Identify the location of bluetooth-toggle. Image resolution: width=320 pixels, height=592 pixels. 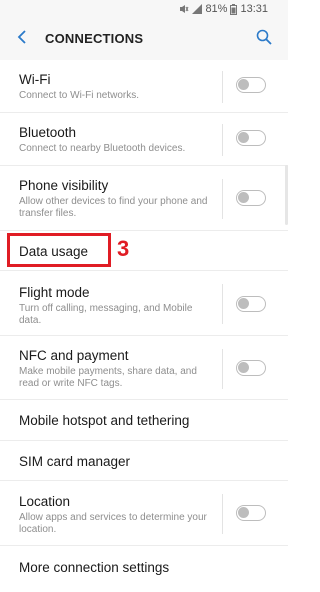
(251, 138).